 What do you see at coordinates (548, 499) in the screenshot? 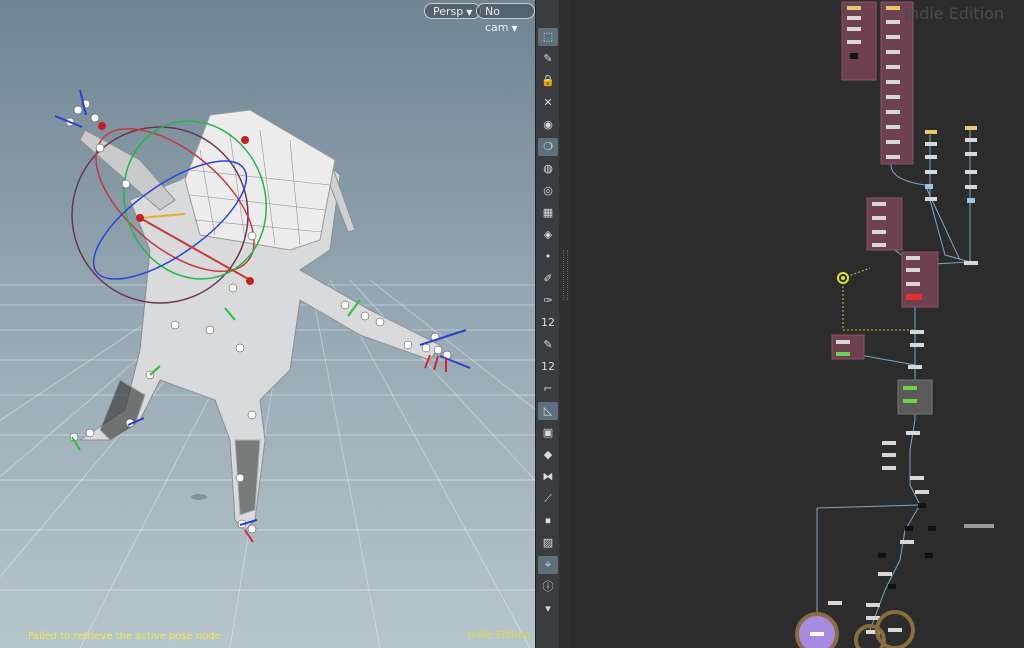
I see `joint-icon: ⟋` at bounding box center [548, 499].